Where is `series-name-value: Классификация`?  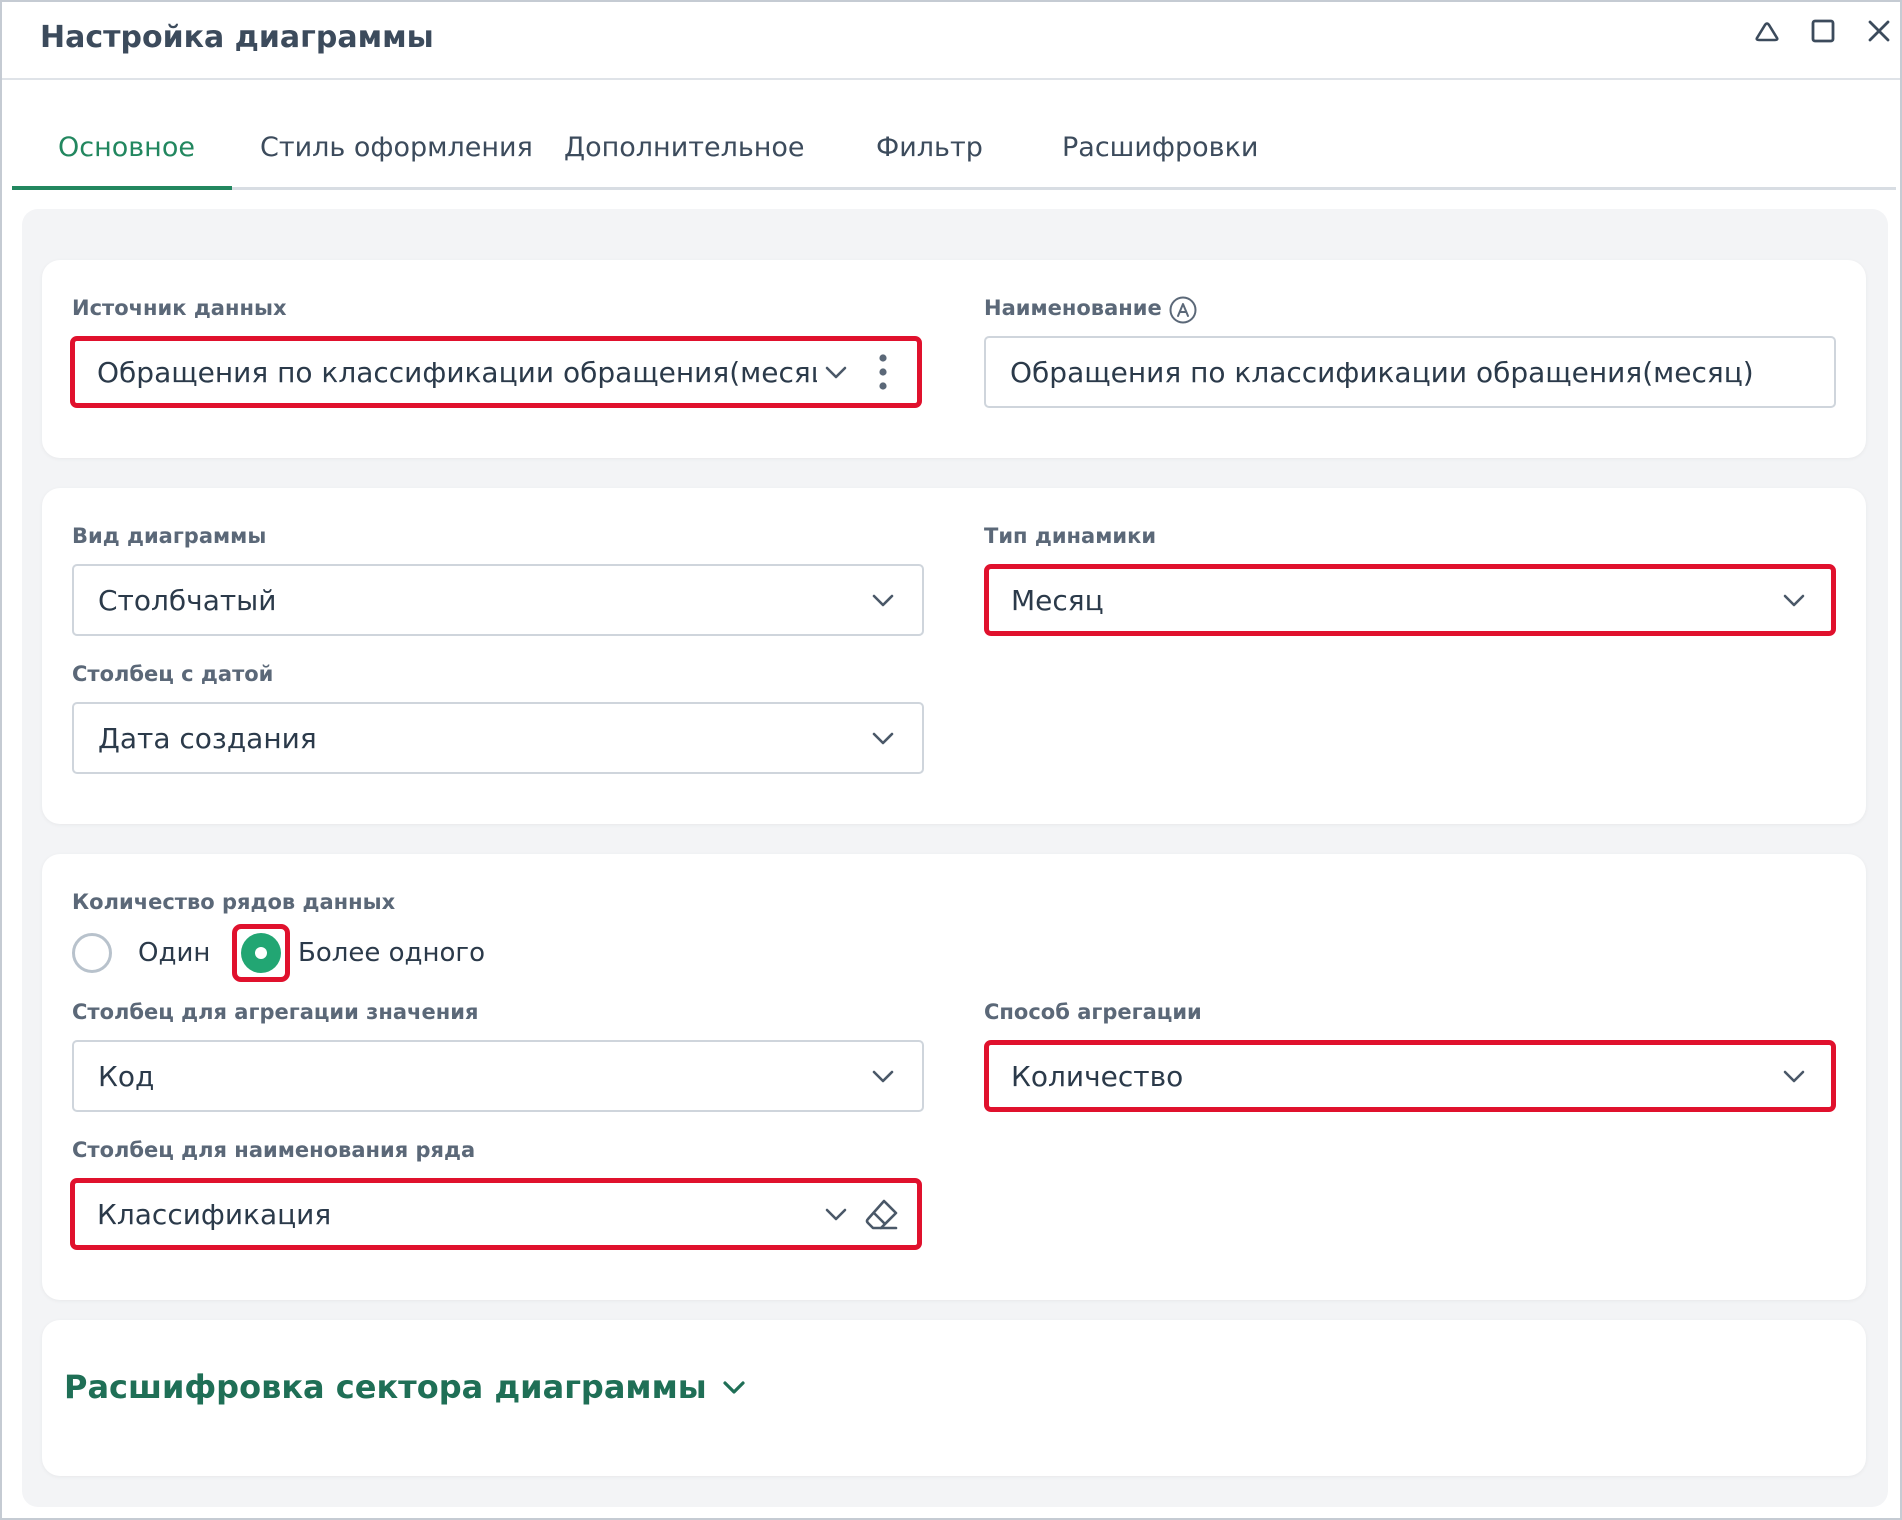
series-name-value: Классификация is located at coordinates (214, 1214).